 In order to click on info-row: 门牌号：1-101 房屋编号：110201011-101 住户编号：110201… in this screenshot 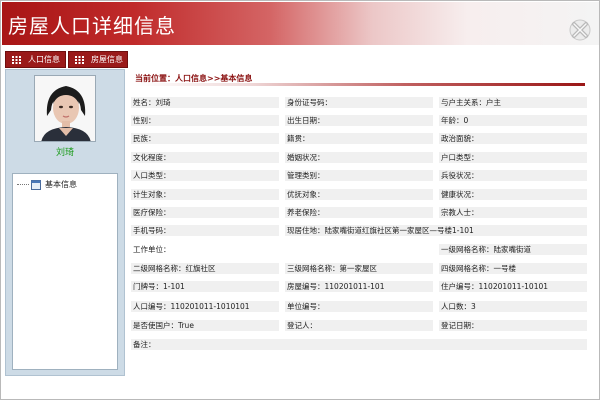, I will do `click(359, 286)`.